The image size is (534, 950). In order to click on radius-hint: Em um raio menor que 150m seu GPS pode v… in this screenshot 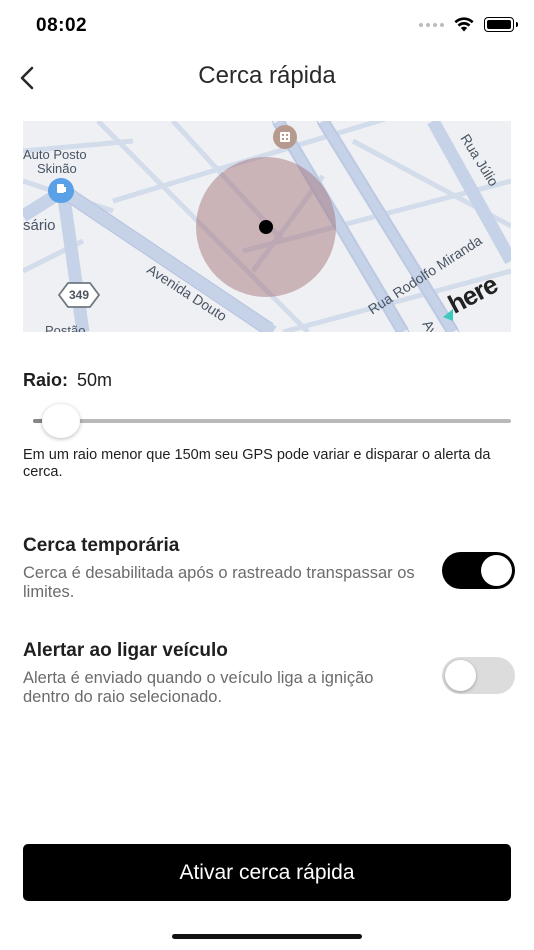, I will do `click(257, 463)`.